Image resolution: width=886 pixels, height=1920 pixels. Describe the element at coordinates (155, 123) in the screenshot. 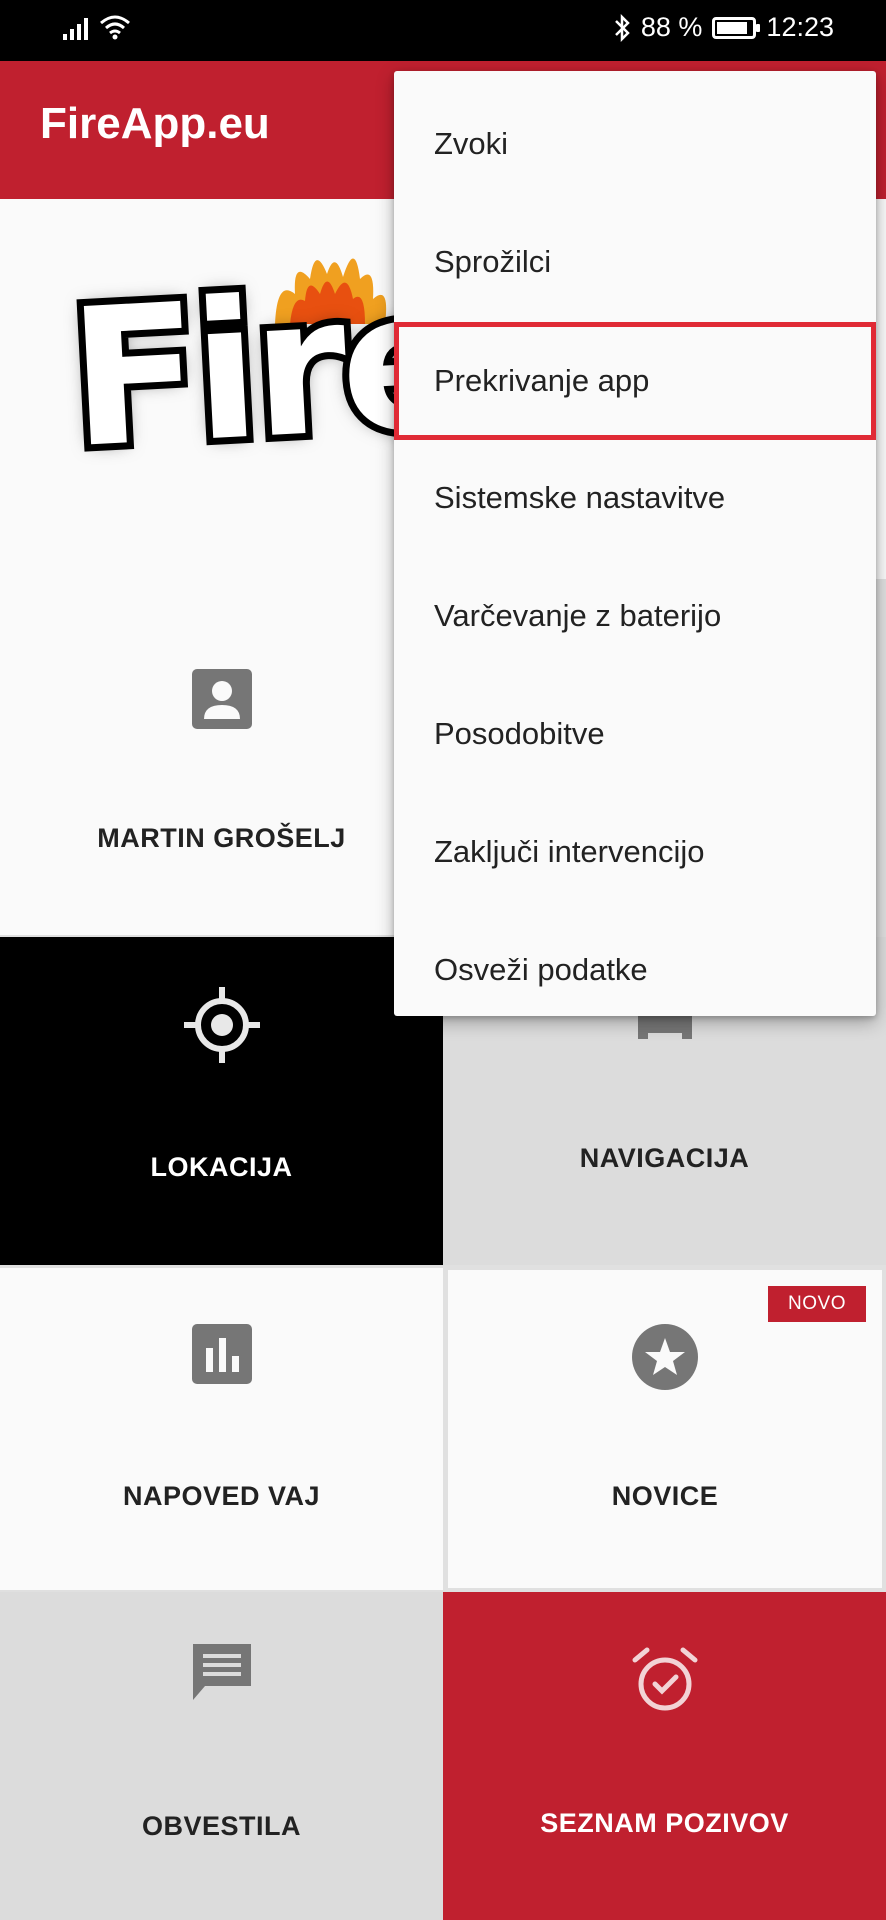

I see `app-title: FireApp.eu` at that location.